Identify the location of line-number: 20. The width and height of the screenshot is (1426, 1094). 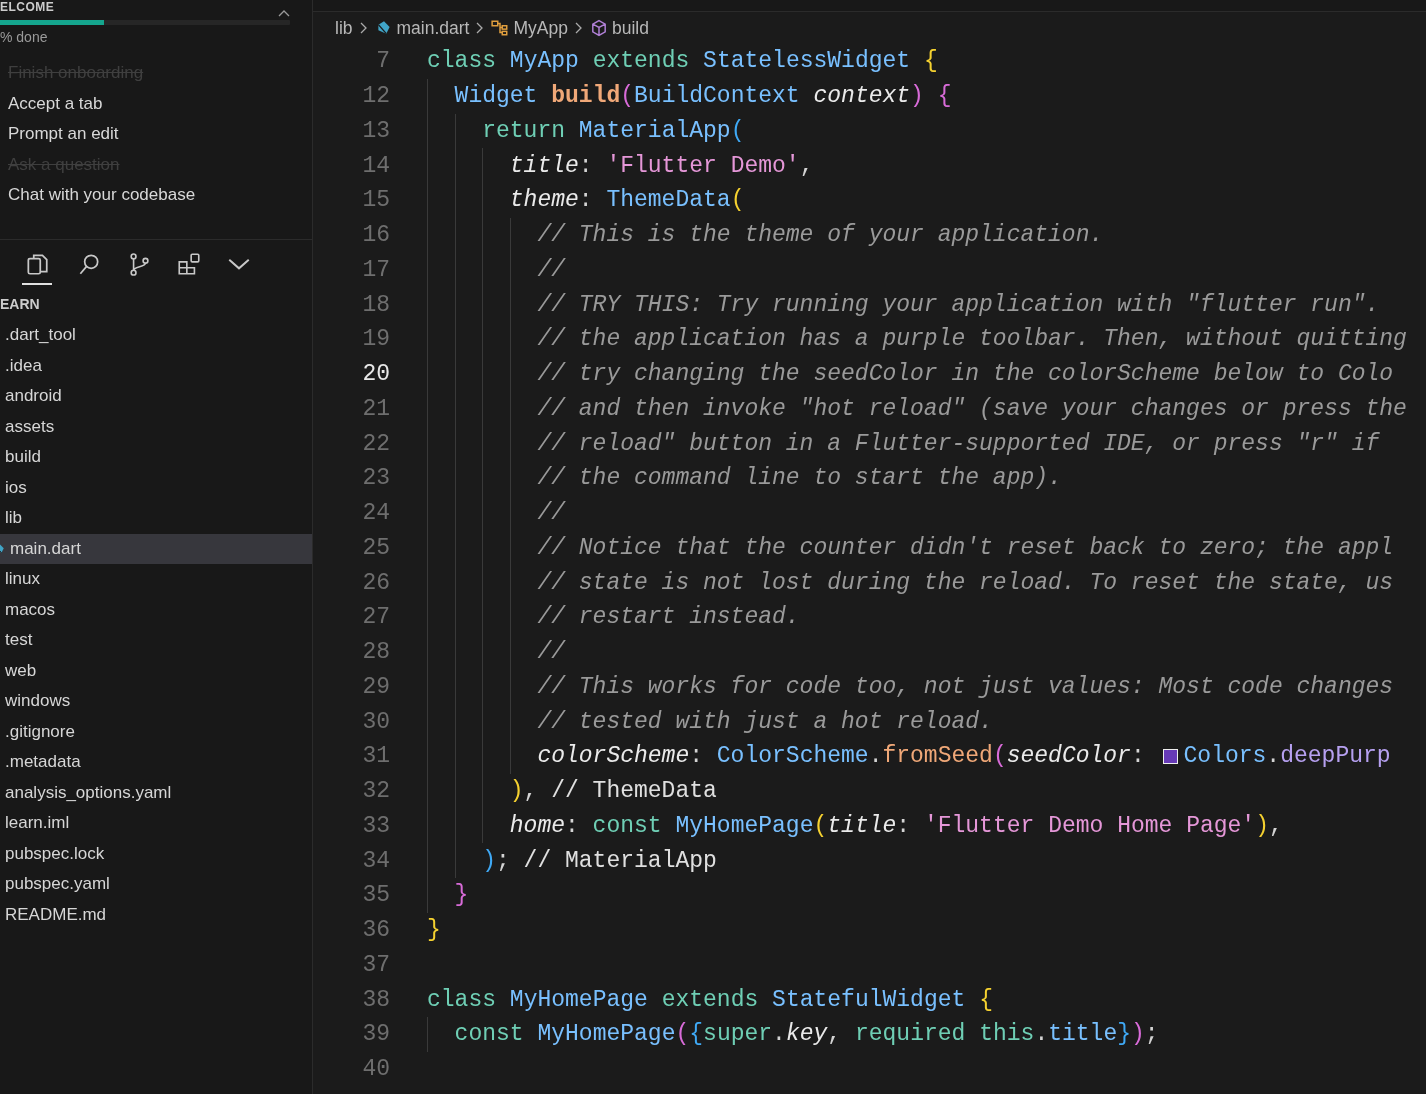
(375, 374).